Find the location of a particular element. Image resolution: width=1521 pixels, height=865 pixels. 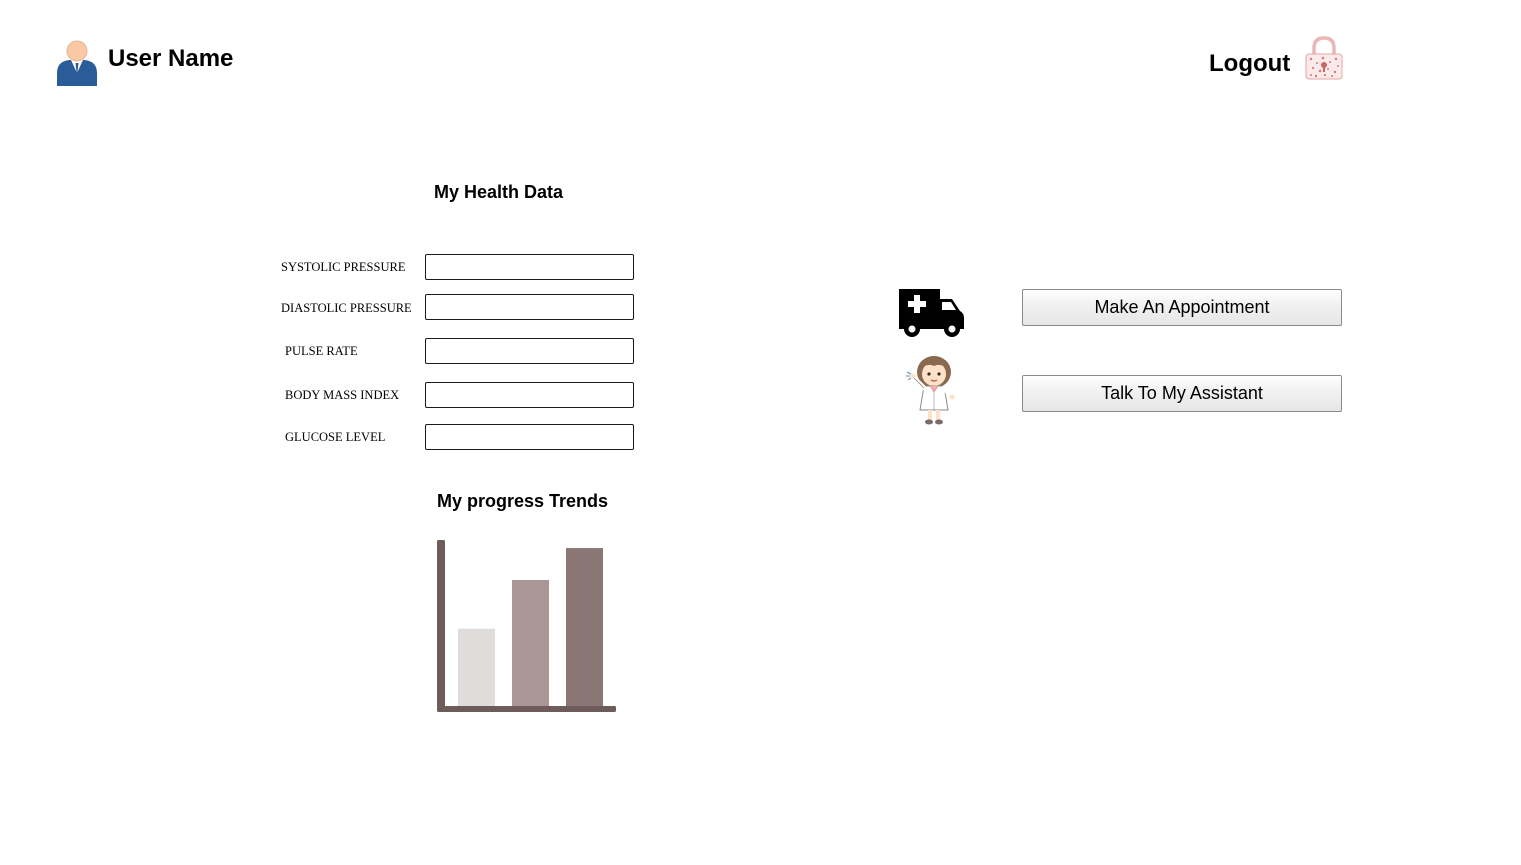

diastolic-pressure-label: DIASTOLIC PRESSURE is located at coordinates (346, 308).